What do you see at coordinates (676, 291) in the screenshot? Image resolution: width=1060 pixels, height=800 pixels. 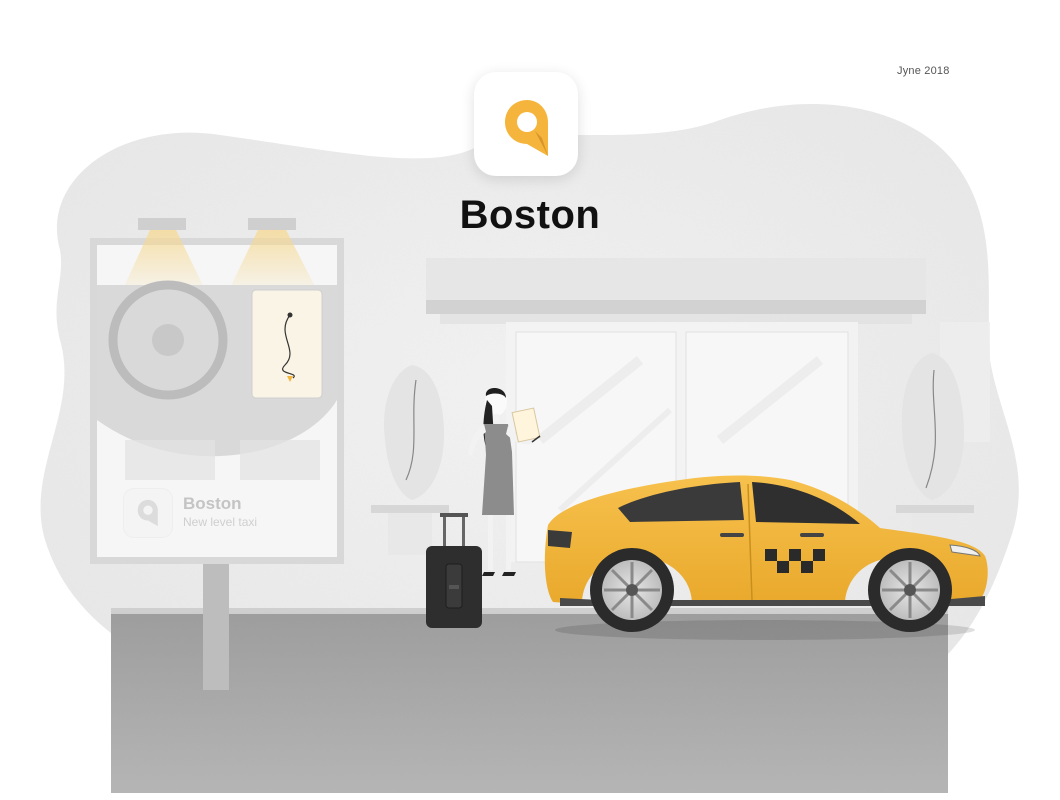 I see `building-canopy` at bounding box center [676, 291].